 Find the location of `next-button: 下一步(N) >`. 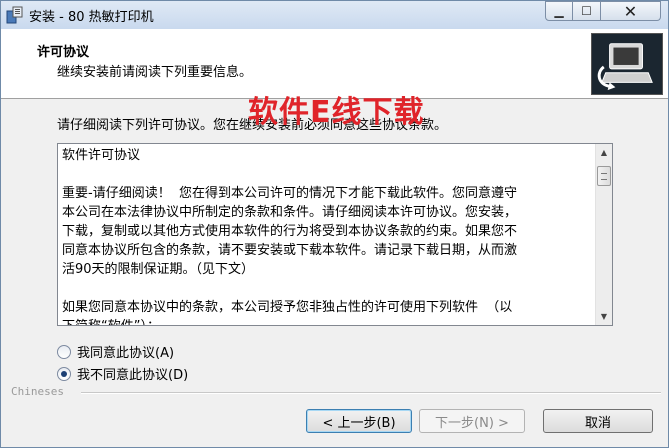

next-button: 下一步(N) > is located at coordinates (472, 421).